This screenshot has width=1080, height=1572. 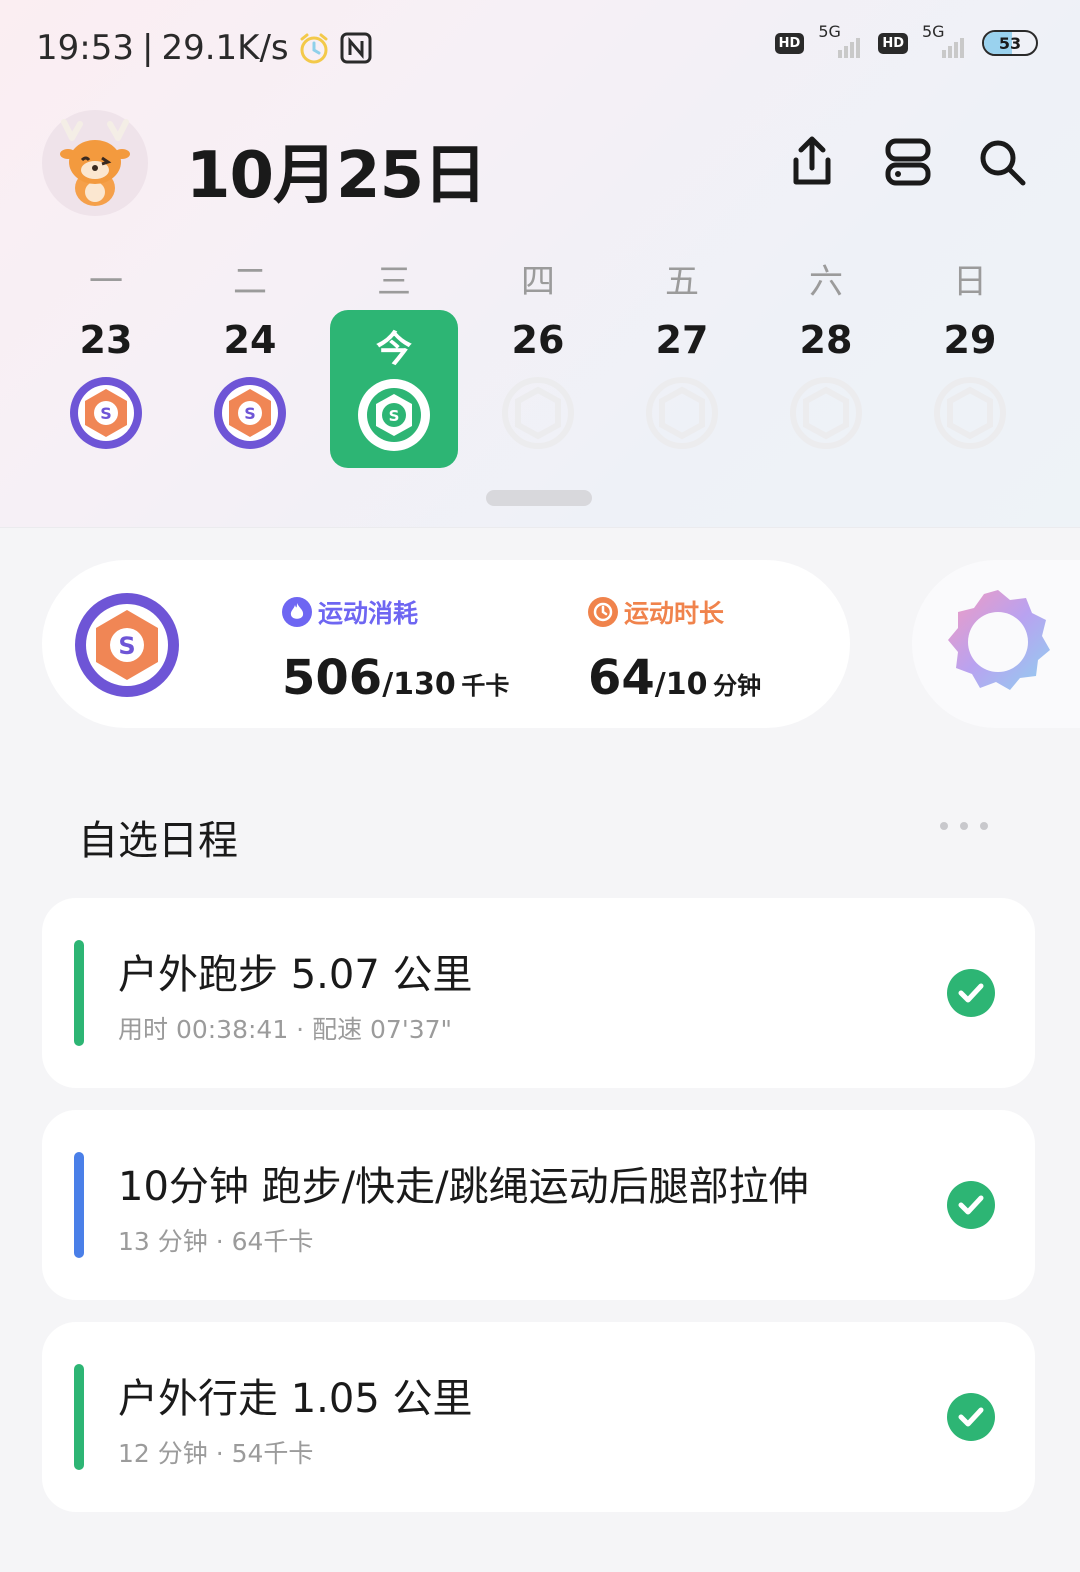 I want to click on weekday-label: 四, so click(x=538, y=282).